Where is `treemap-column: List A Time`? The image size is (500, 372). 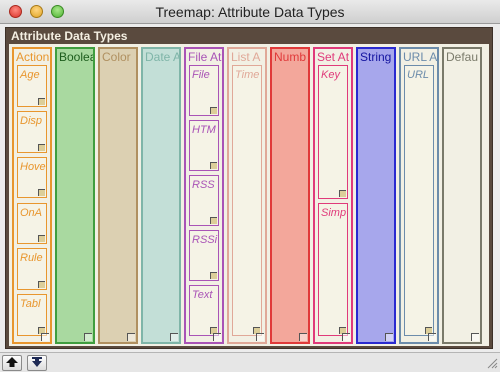 treemap-column: List A Time is located at coordinates (247, 195).